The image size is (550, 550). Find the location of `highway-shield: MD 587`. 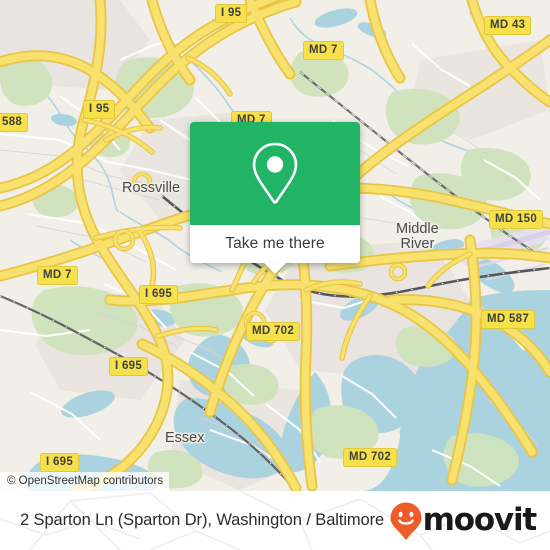

highway-shield: MD 587 is located at coordinates (508, 320).